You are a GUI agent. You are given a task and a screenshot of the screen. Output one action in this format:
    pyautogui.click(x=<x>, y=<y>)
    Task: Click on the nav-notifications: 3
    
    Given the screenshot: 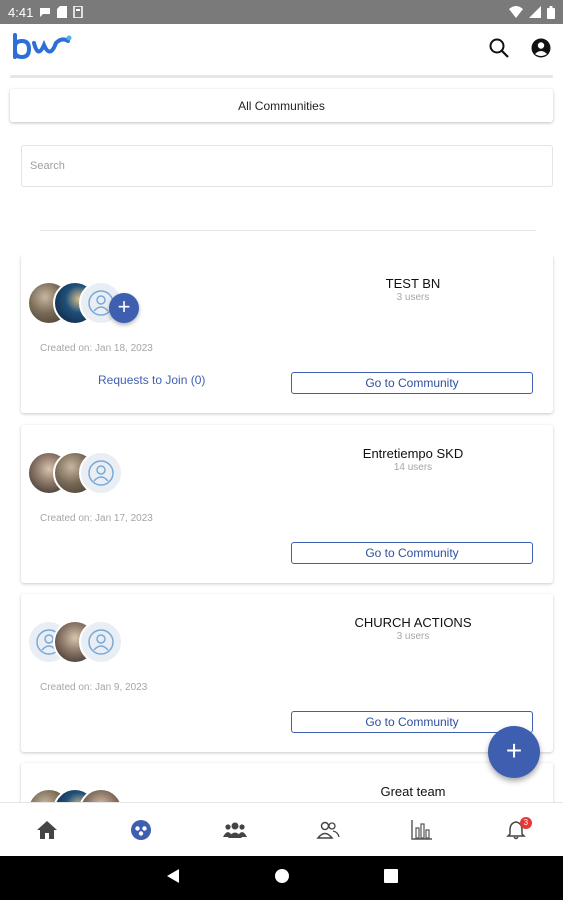 What is the action you would take?
    pyautogui.click(x=516, y=829)
    